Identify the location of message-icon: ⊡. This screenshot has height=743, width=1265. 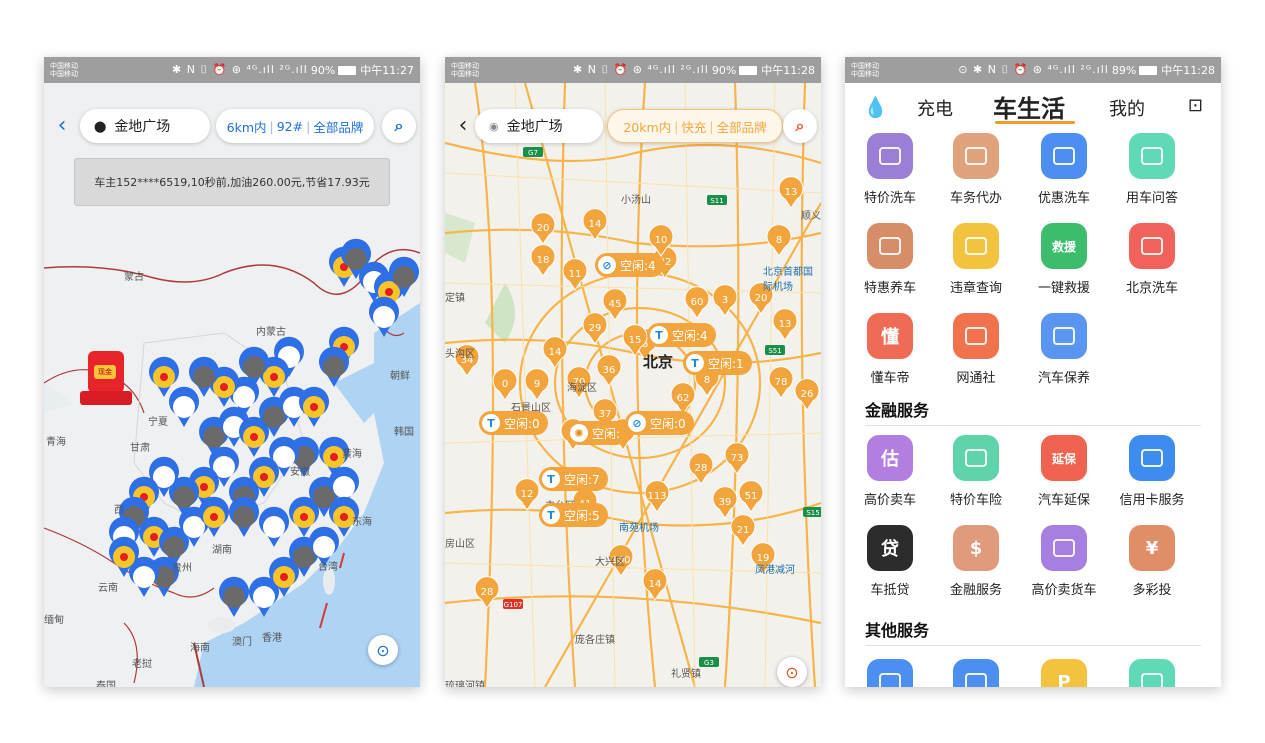
(1195, 105).